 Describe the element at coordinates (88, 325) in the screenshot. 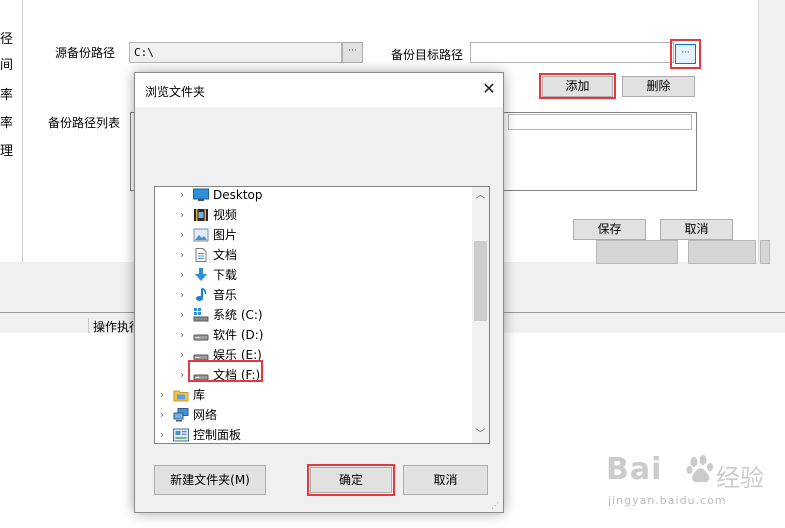

I see `column-separator` at that location.